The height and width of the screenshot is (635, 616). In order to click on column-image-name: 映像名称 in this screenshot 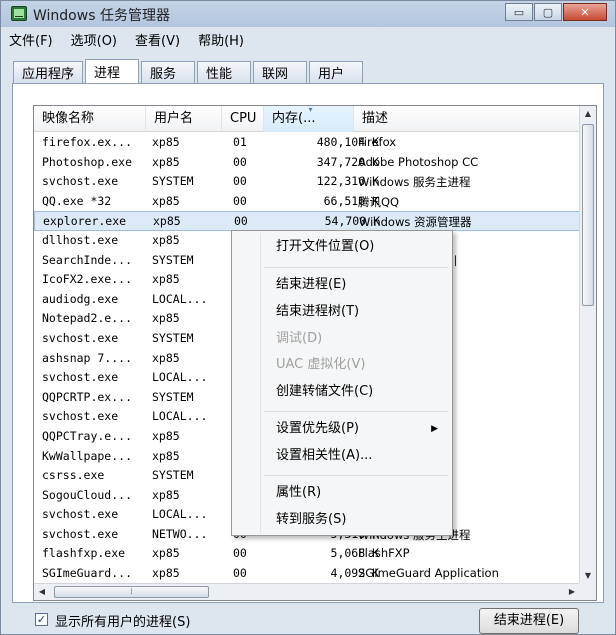, I will do `click(90, 119)`.